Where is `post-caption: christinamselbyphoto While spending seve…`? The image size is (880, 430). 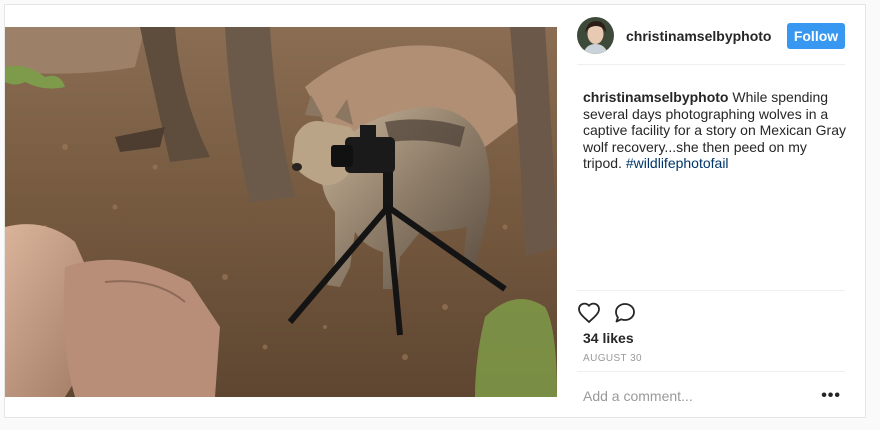
post-caption: christinamselbyphoto While spending seve… is located at coordinates (716, 130).